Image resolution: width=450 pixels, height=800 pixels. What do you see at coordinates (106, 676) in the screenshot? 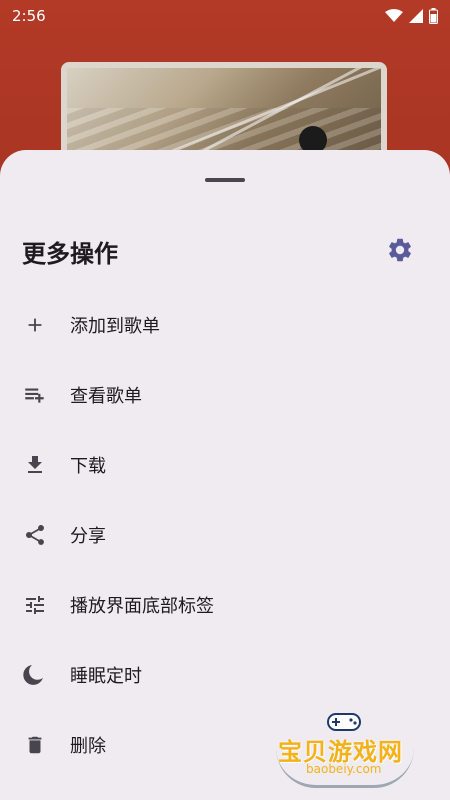
I see `menu-item-label: 睡眠定时` at bounding box center [106, 676].